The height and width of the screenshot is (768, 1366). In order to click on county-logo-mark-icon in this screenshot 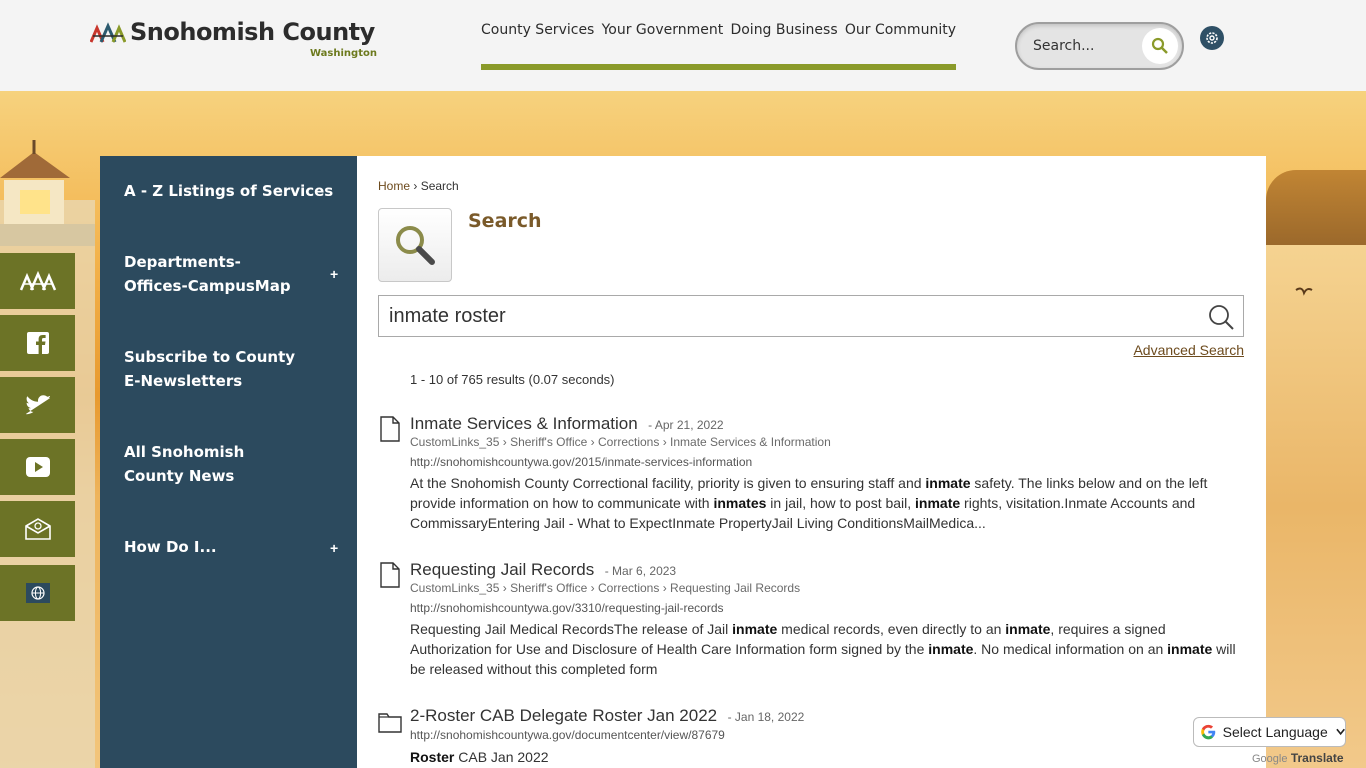, I will do `click(108, 32)`.